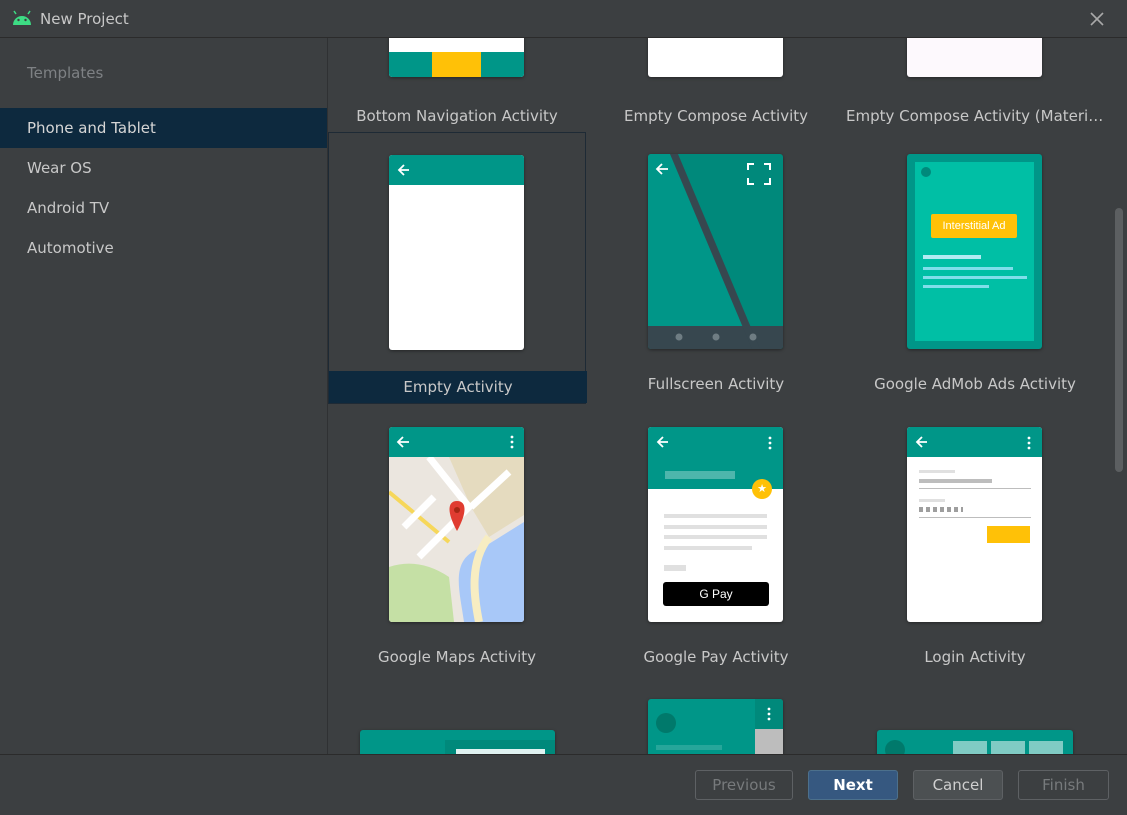 The image size is (1127, 815). Describe the element at coordinates (563, 784) in the screenshot. I see `dialog-footer: Previous Next Cancel Finish` at that location.